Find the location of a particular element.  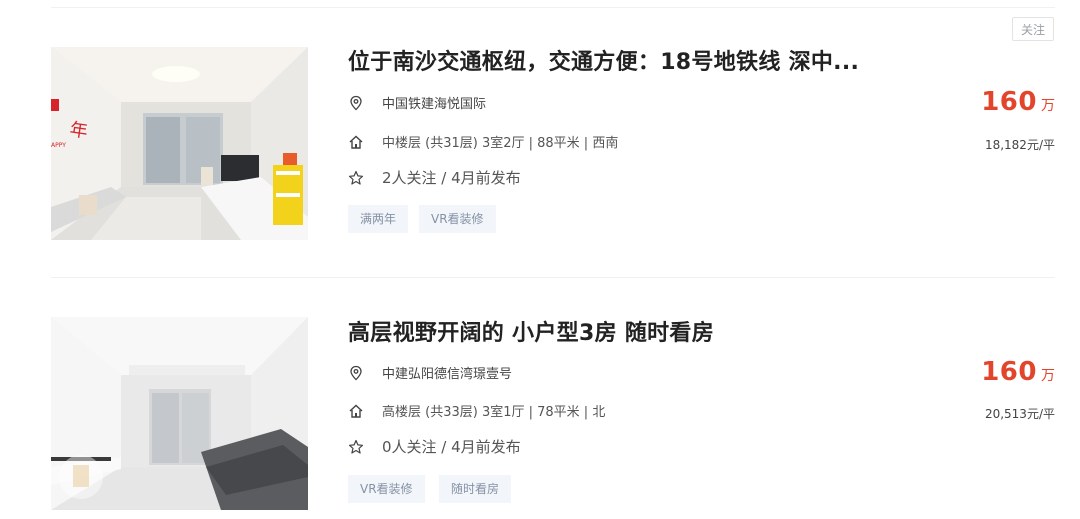

community-name: 中建弘阳德信湾璟壹号 is located at coordinates (447, 374).